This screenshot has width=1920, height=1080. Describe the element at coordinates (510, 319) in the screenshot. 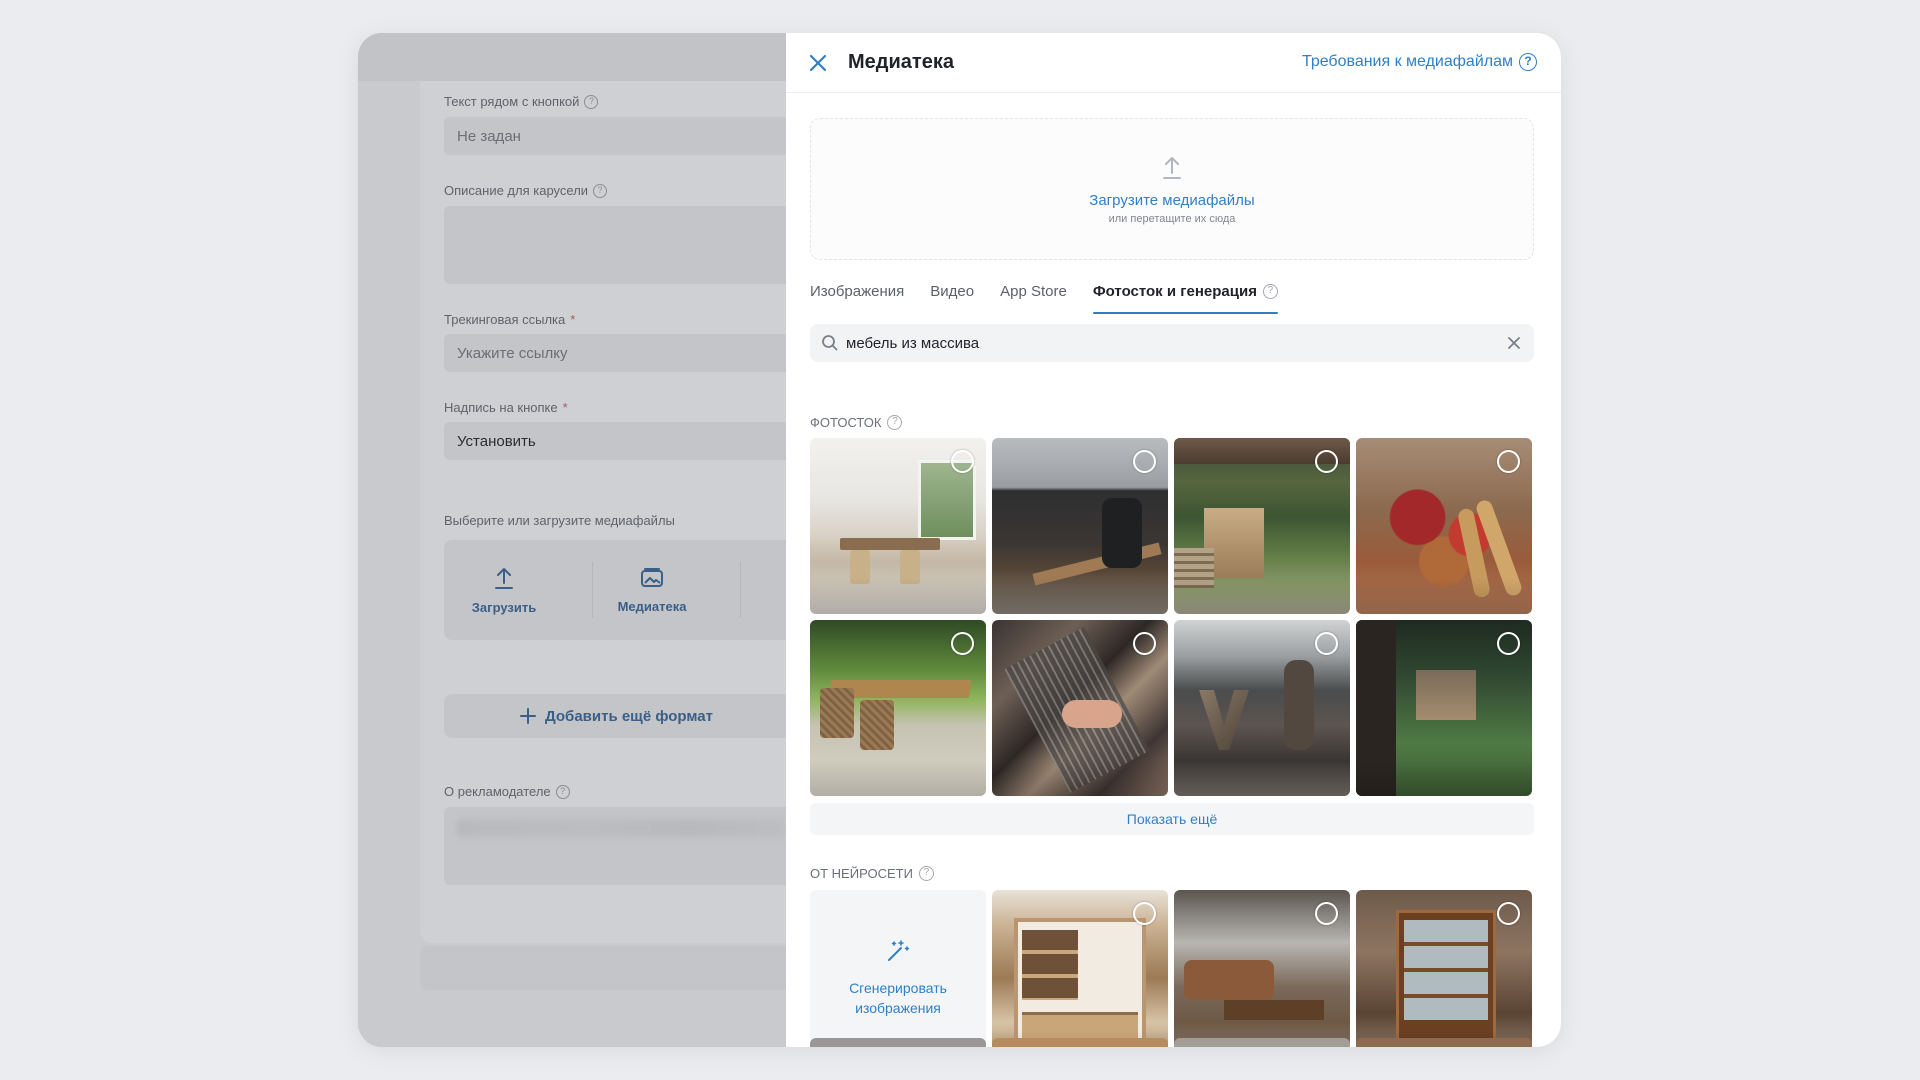

I see `tracking-link-label: Трекинговая ссылка *` at that location.